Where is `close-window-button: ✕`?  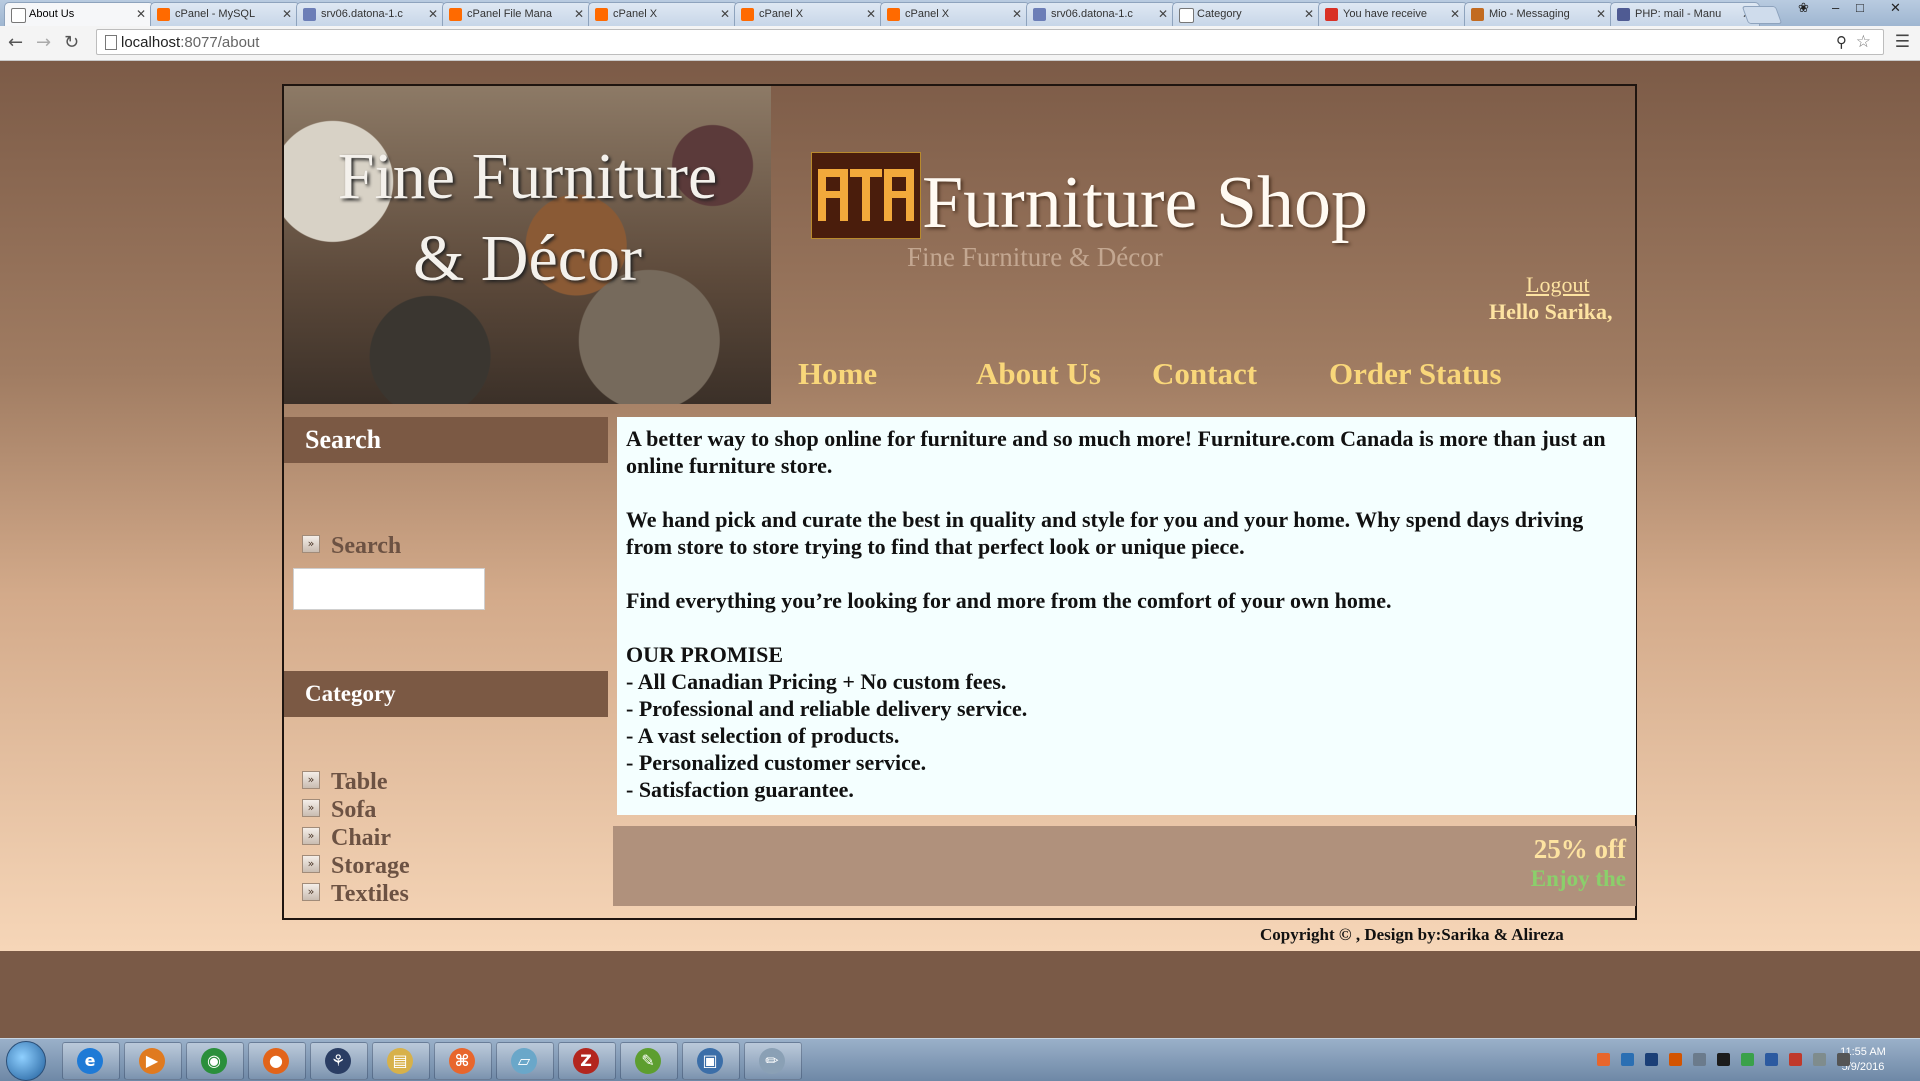 close-window-button: ✕ is located at coordinates (1895, 8).